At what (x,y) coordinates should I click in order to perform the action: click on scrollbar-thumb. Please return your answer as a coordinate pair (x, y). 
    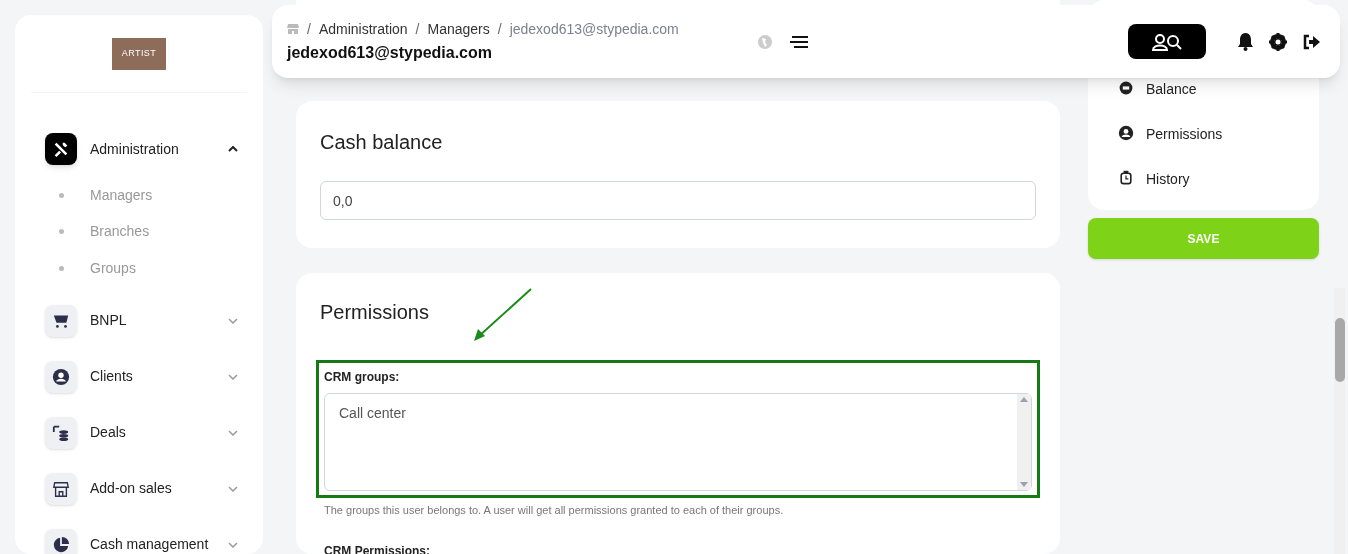
    Looking at the image, I should click on (1339, 350).